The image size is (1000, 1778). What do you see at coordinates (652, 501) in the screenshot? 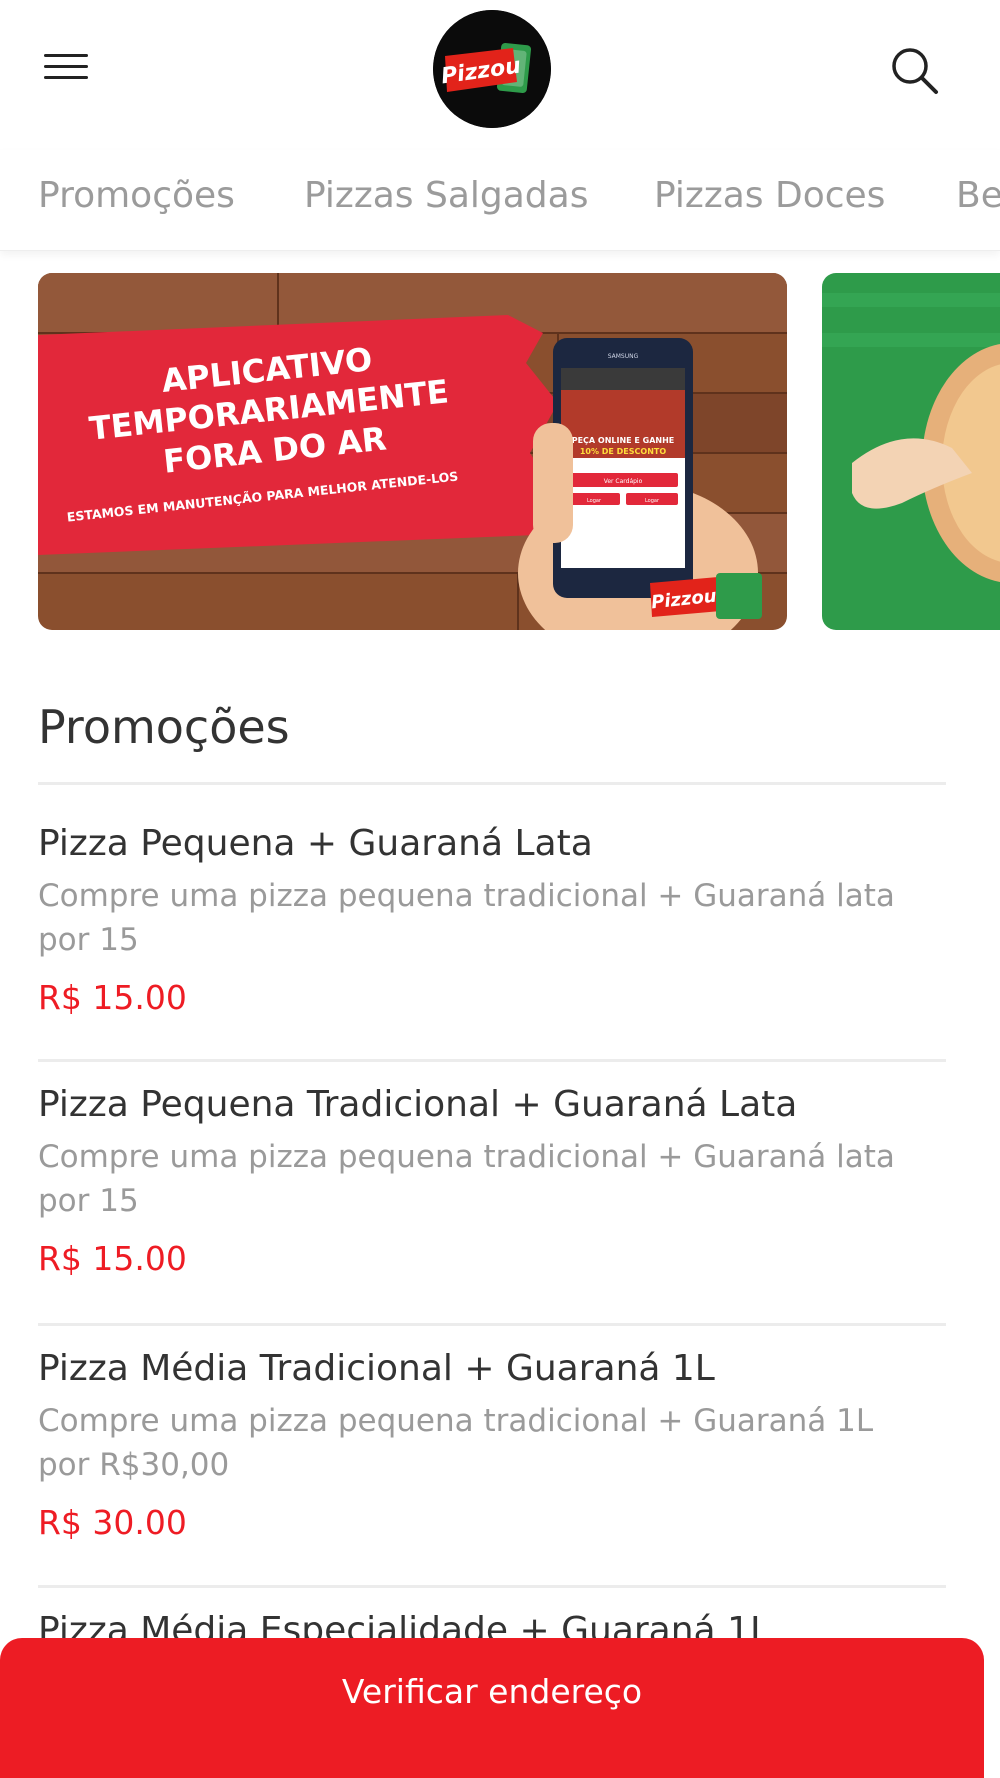
I see `phone-btn-3: Logar` at bounding box center [652, 501].